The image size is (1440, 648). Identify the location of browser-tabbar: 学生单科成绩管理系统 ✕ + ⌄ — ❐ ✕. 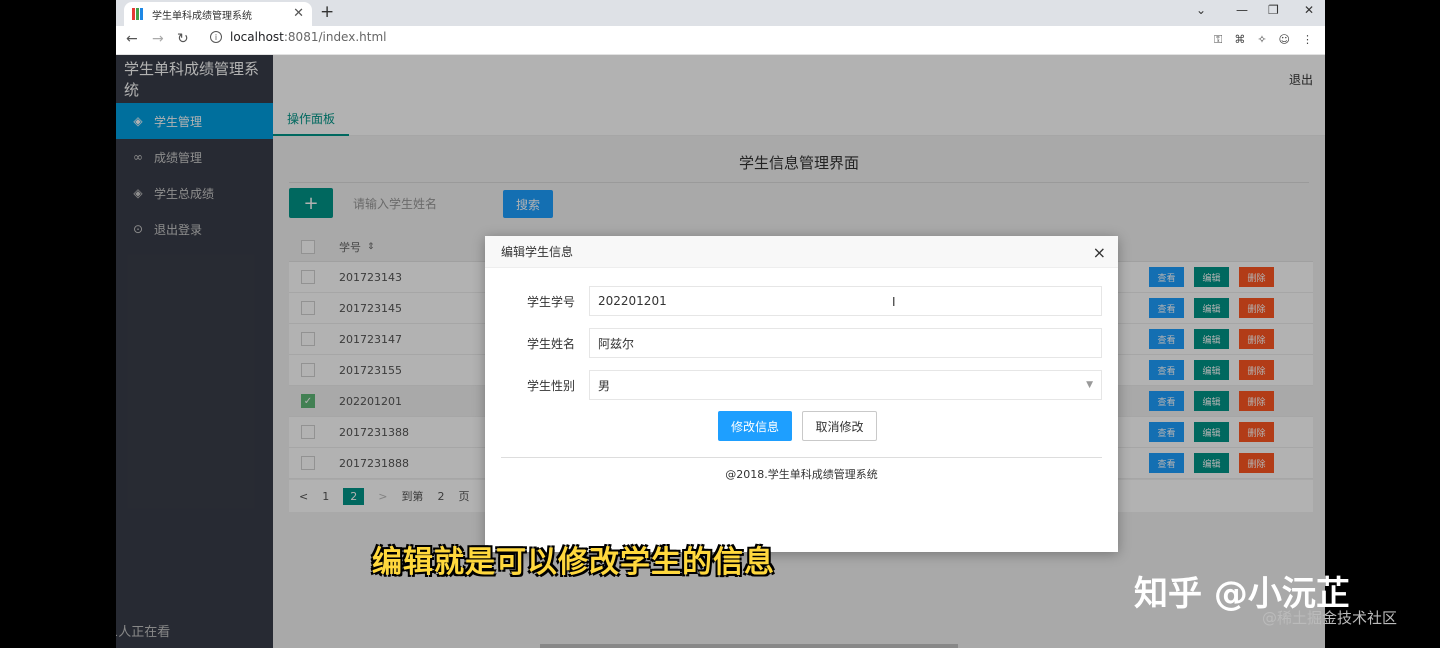
(720, 13).